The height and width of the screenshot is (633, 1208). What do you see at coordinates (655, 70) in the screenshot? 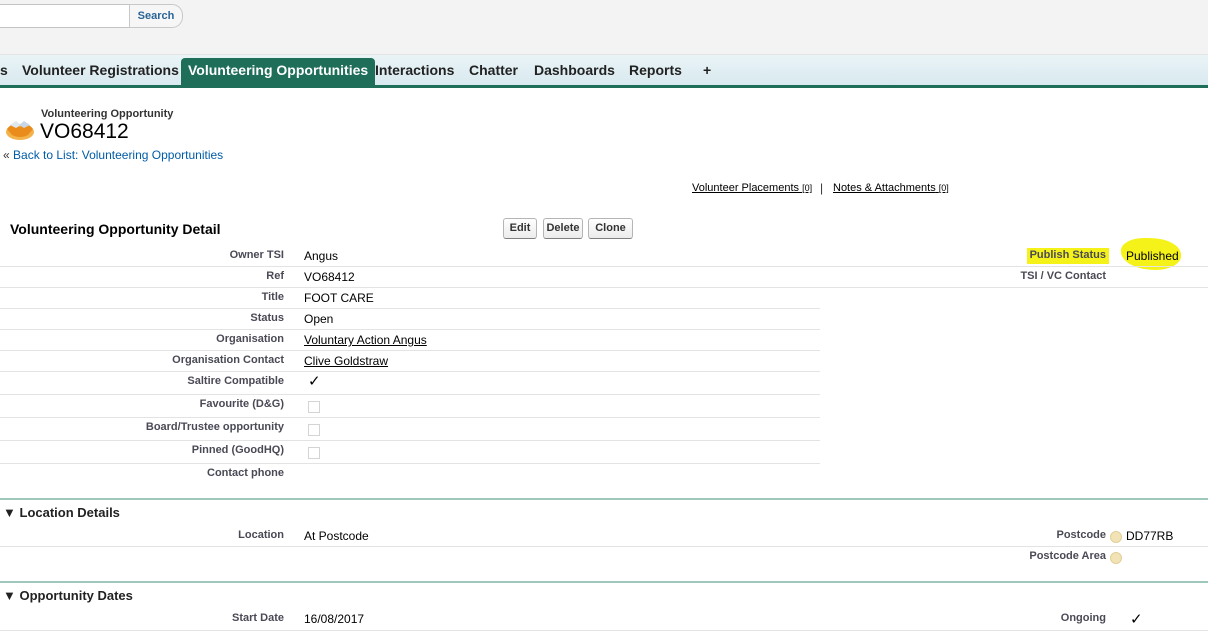
I see `tab-reports: Reports` at bounding box center [655, 70].